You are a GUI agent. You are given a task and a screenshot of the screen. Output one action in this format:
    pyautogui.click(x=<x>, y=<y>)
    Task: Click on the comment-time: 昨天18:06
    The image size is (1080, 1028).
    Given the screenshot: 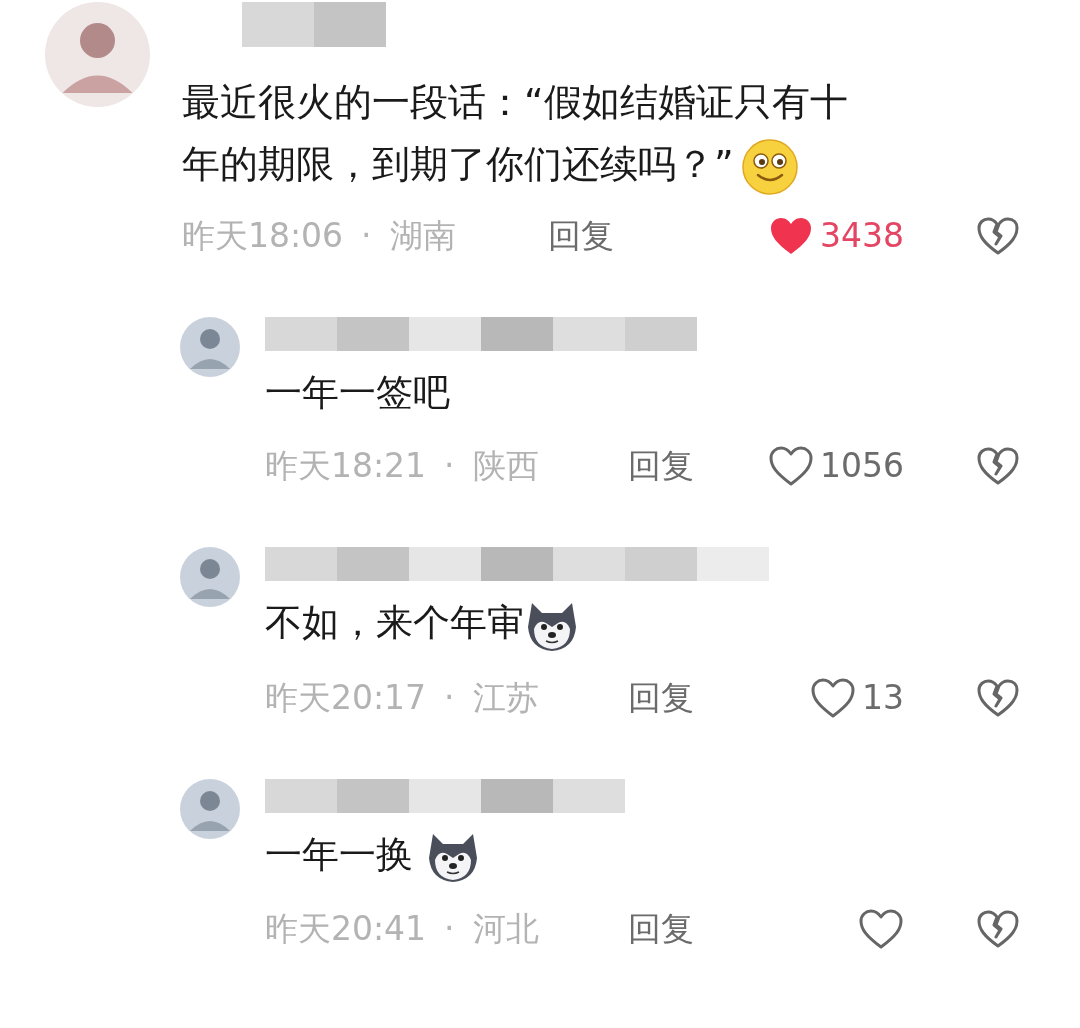 What is the action you would take?
    pyautogui.click(x=263, y=236)
    